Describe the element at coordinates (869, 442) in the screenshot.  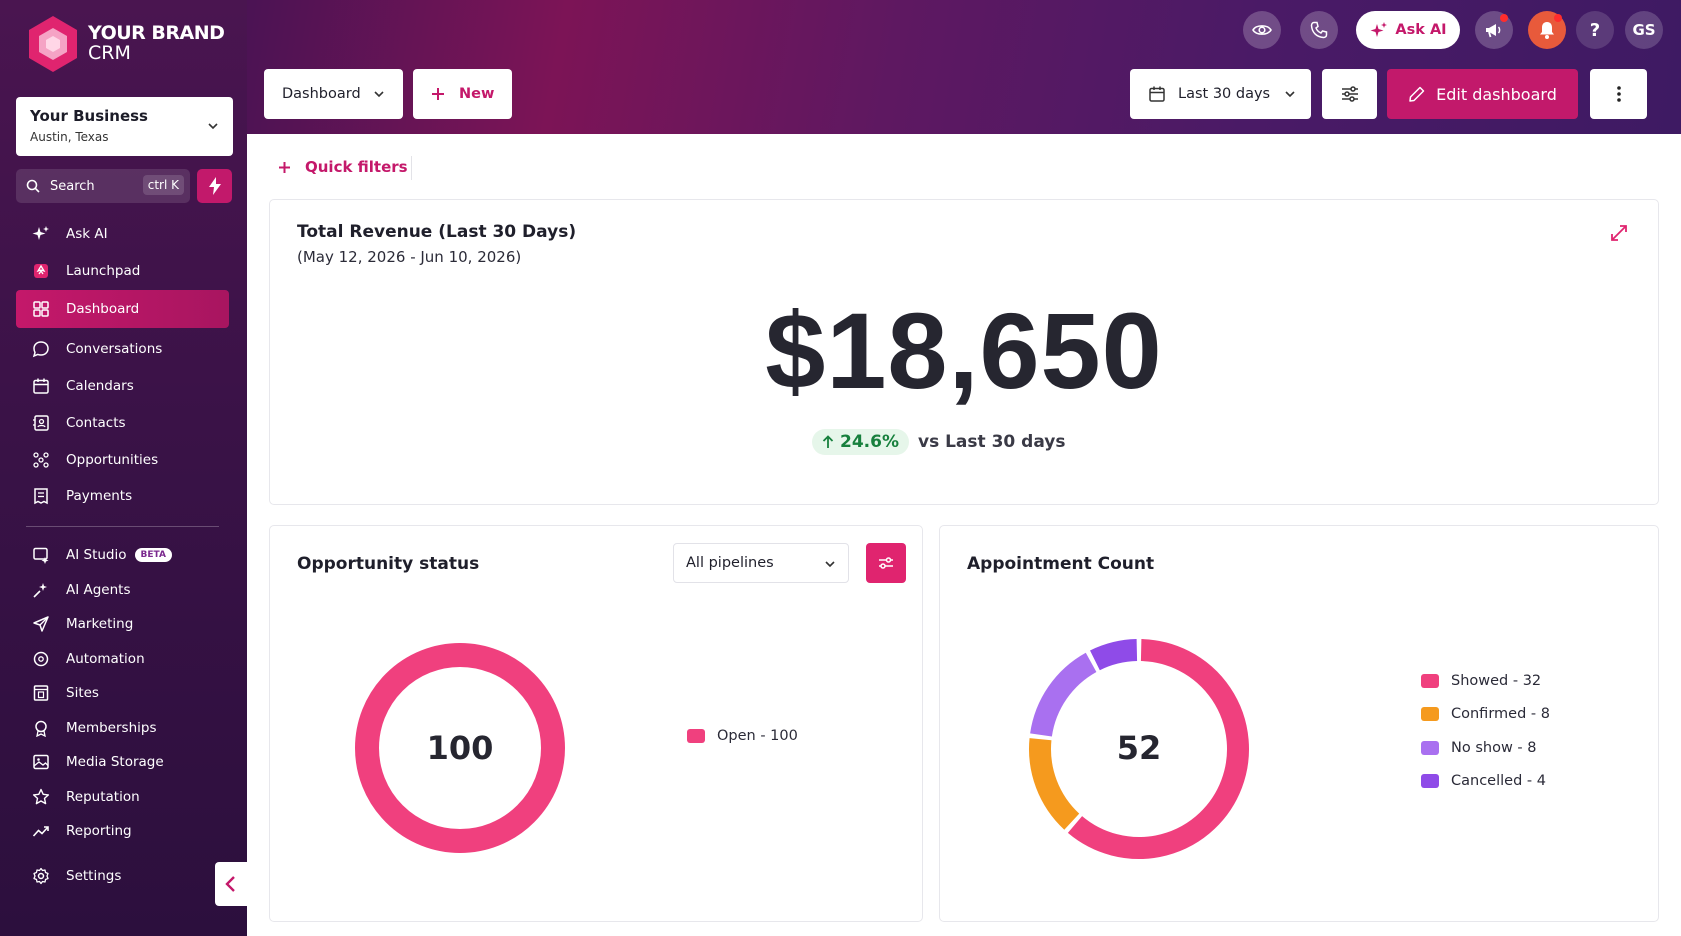
I see `delta-value: 24.6%` at that location.